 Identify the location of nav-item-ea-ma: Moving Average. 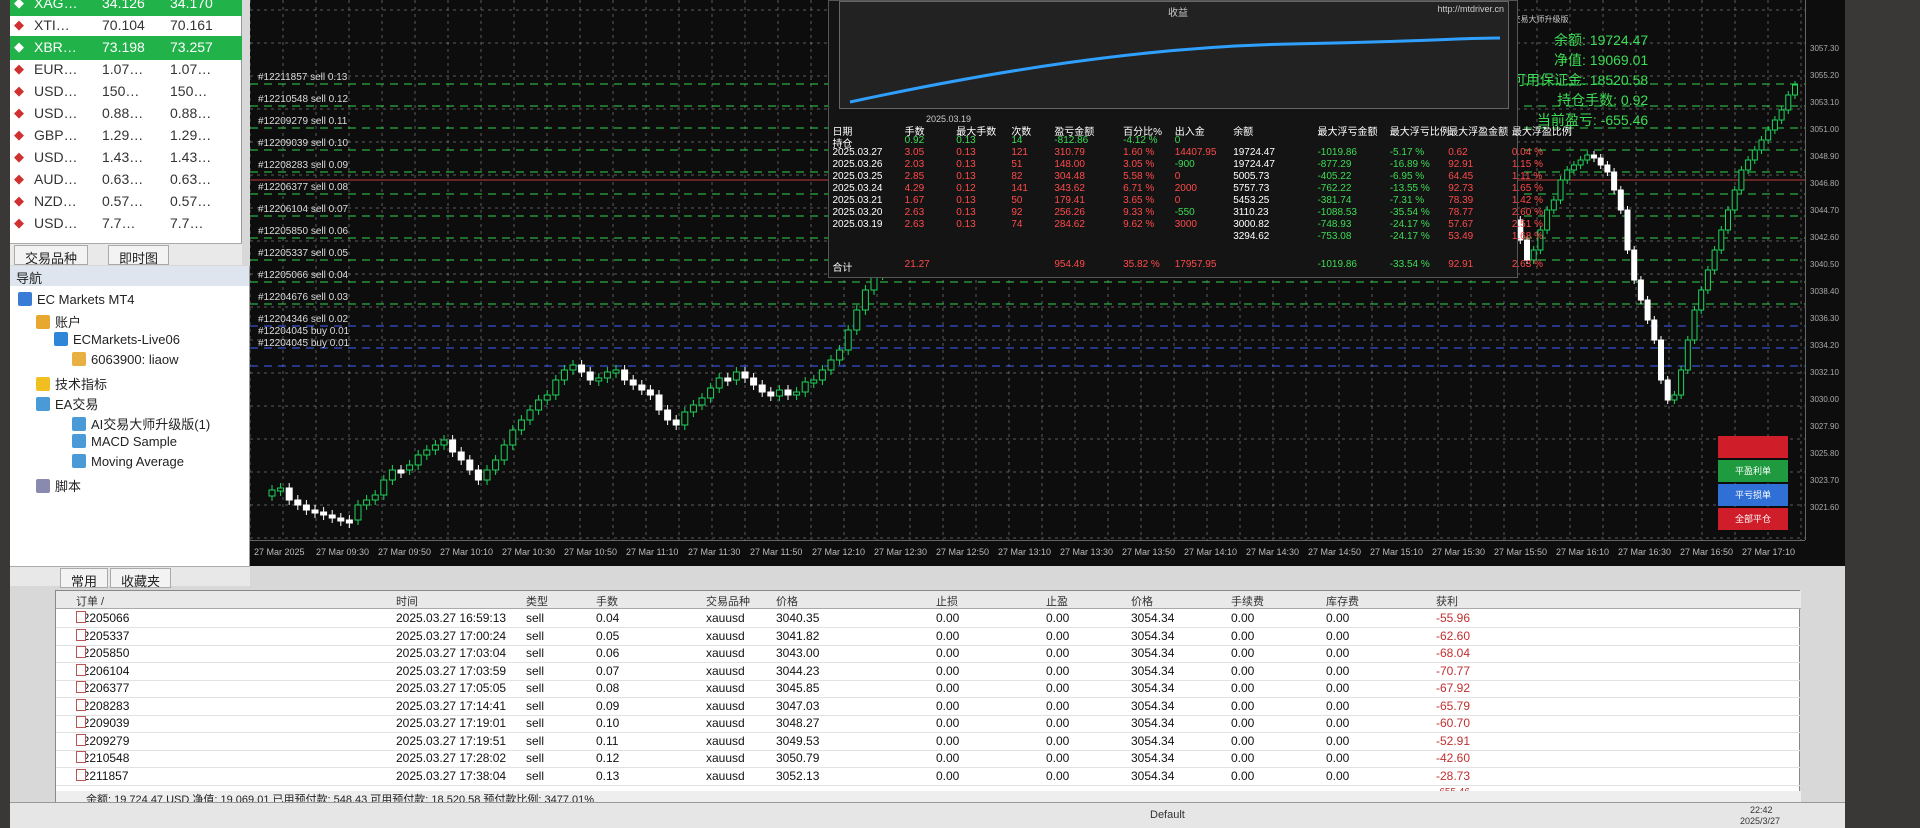
(128, 461).